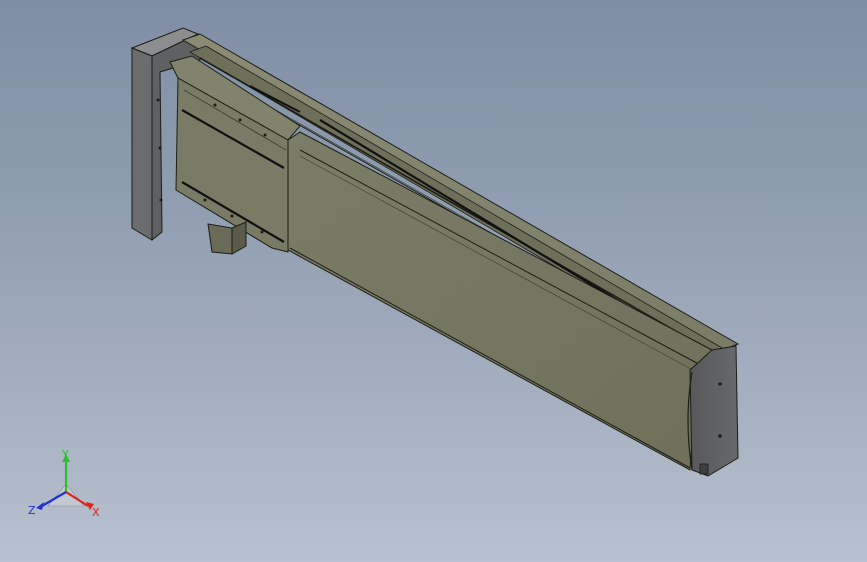  Describe the element at coordinates (32, 510) in the screenshot. I see `z-axis-label: Z` at that location.